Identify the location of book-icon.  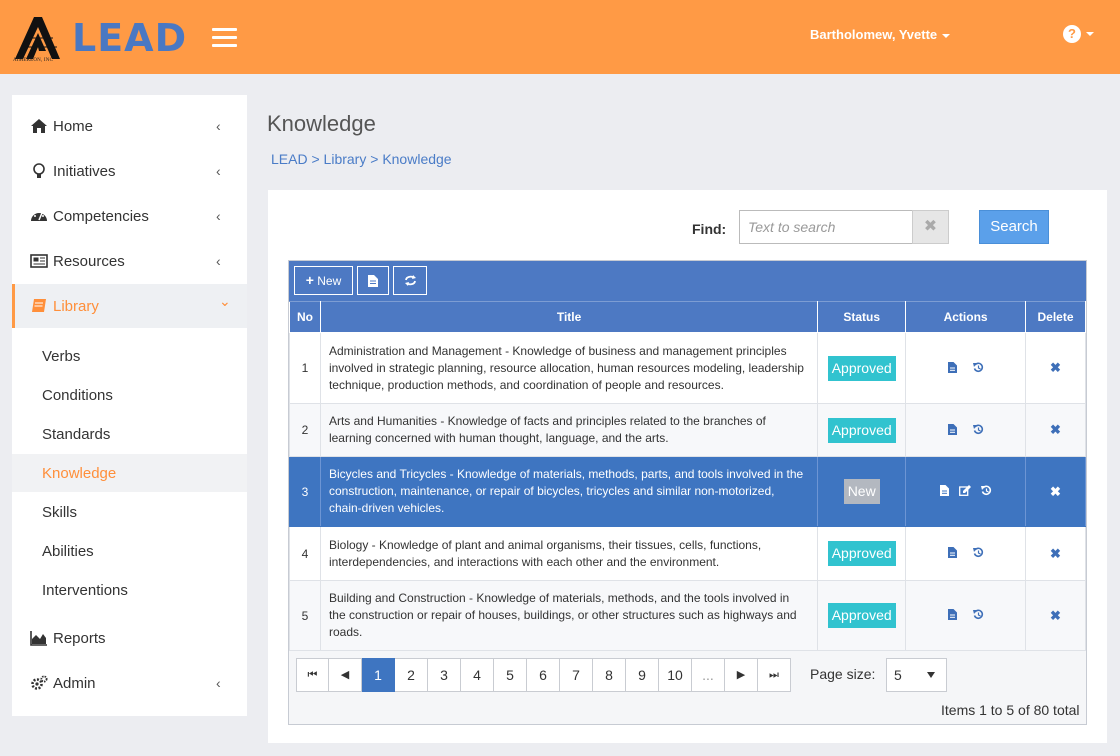
(39, 305).